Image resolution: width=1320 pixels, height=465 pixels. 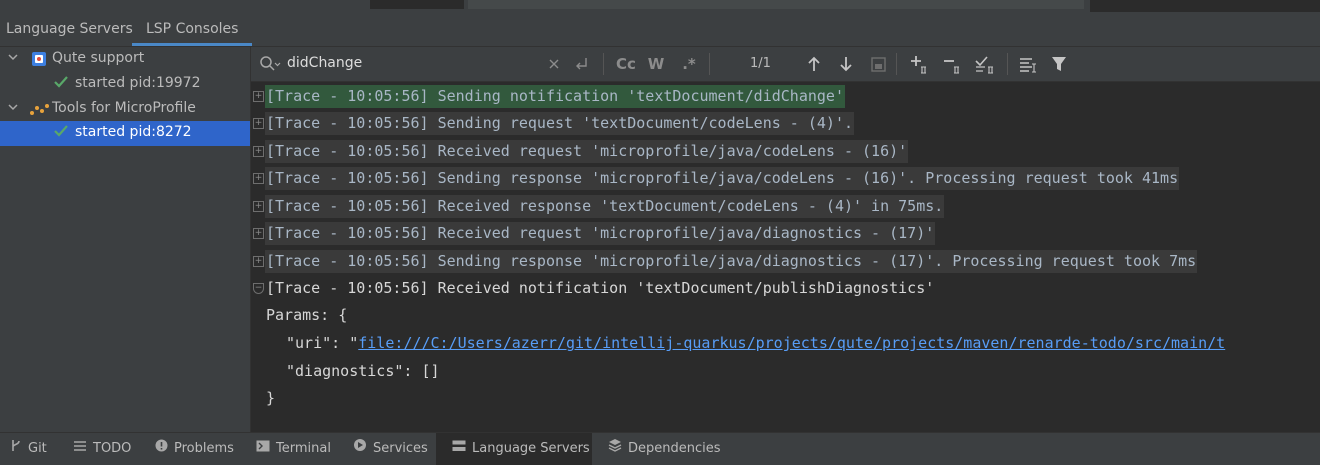 I want to click on tool-problems-label: Problems, so click(x=204, y=448).